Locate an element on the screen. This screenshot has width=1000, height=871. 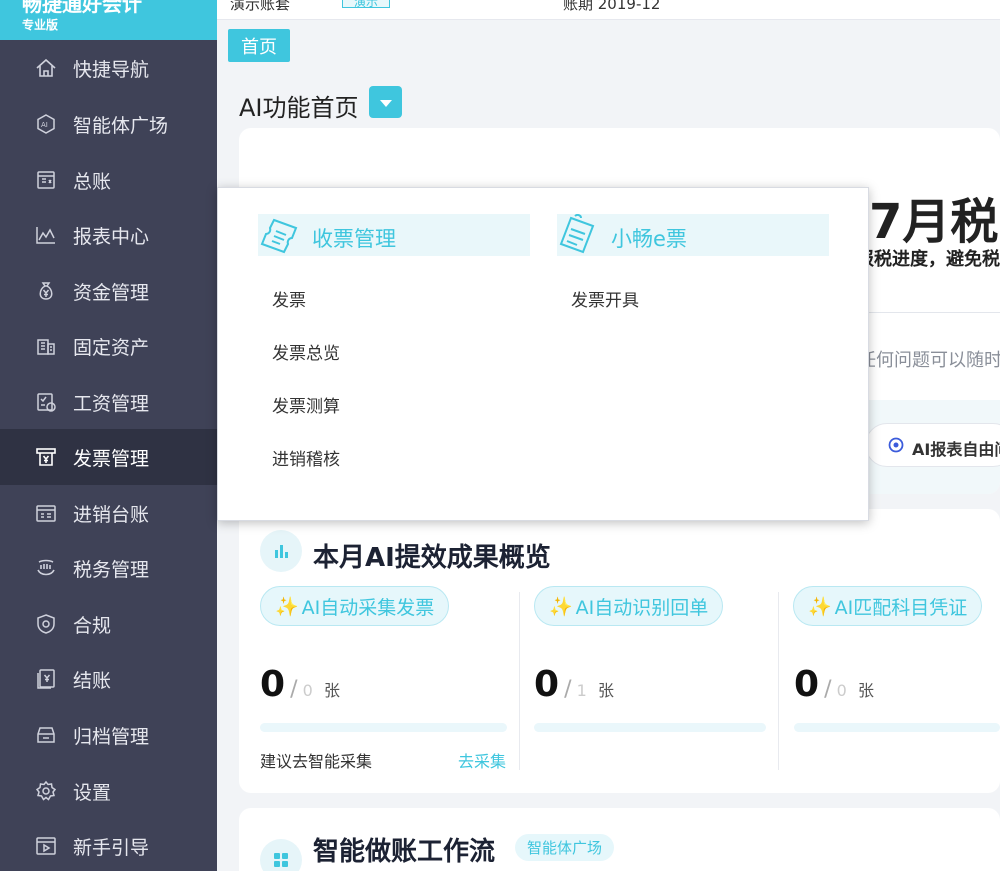
tab-home: 首页 is located at coordinates (259, 45).